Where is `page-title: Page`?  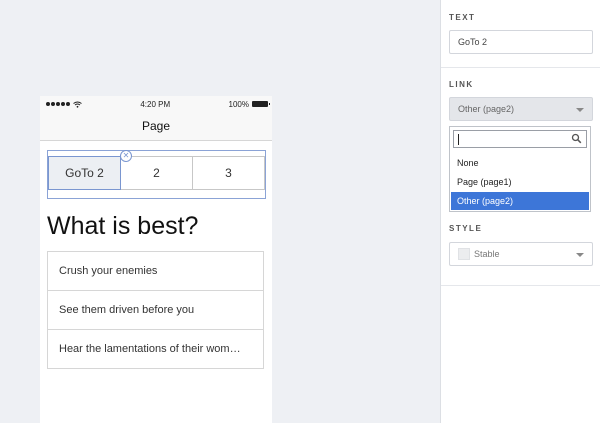 page-title: Page is located at coordinates (156, 126).